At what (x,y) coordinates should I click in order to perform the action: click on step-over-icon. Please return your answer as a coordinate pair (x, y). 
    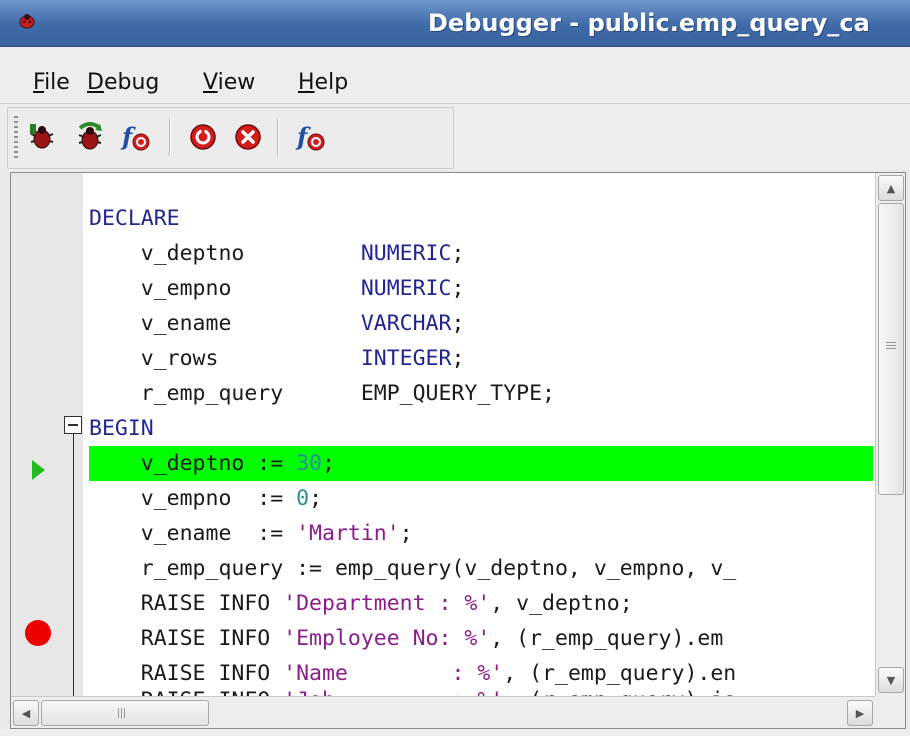
    Looking at the image, I should click on (90, 136).